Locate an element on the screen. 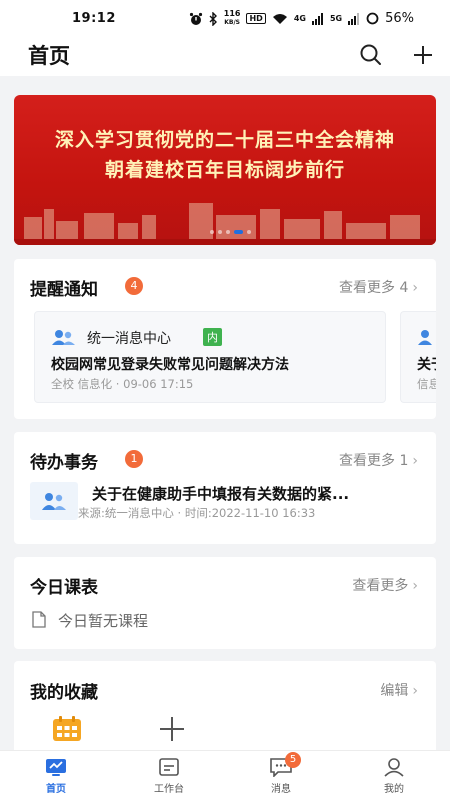  signal-2-label: 5G is located at coordinates (336, 18).